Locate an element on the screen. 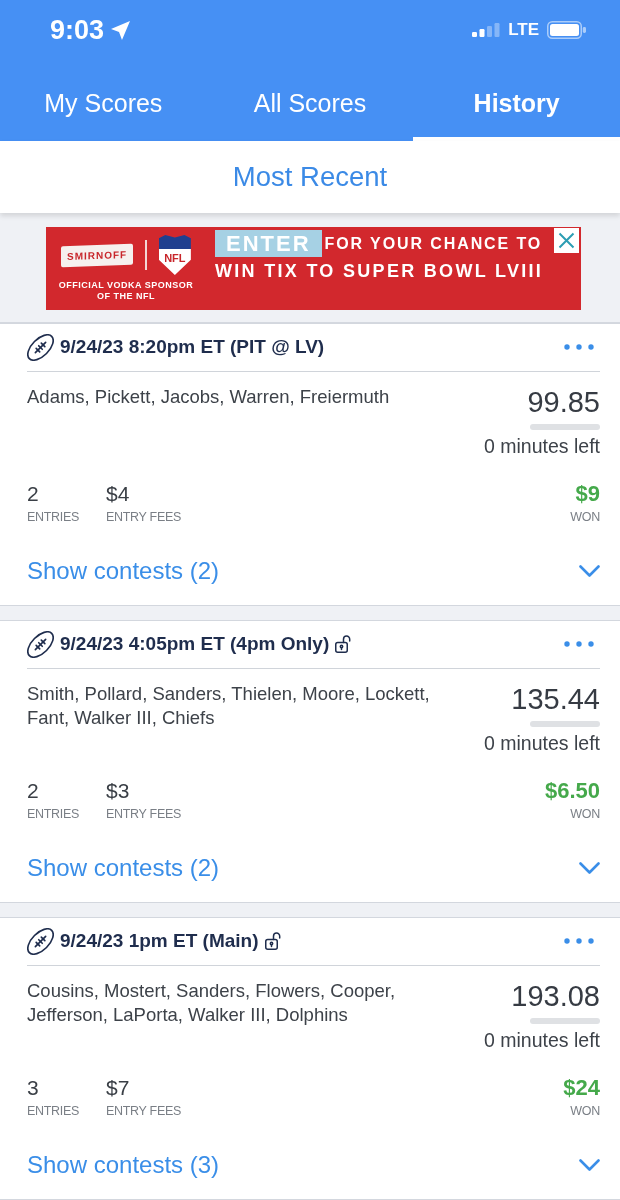 The width and height of the screenshot is (620, 1200). contest-title: 9/24/23 4:05pm ET (4pm Only) is located at coordinates (195, 644).